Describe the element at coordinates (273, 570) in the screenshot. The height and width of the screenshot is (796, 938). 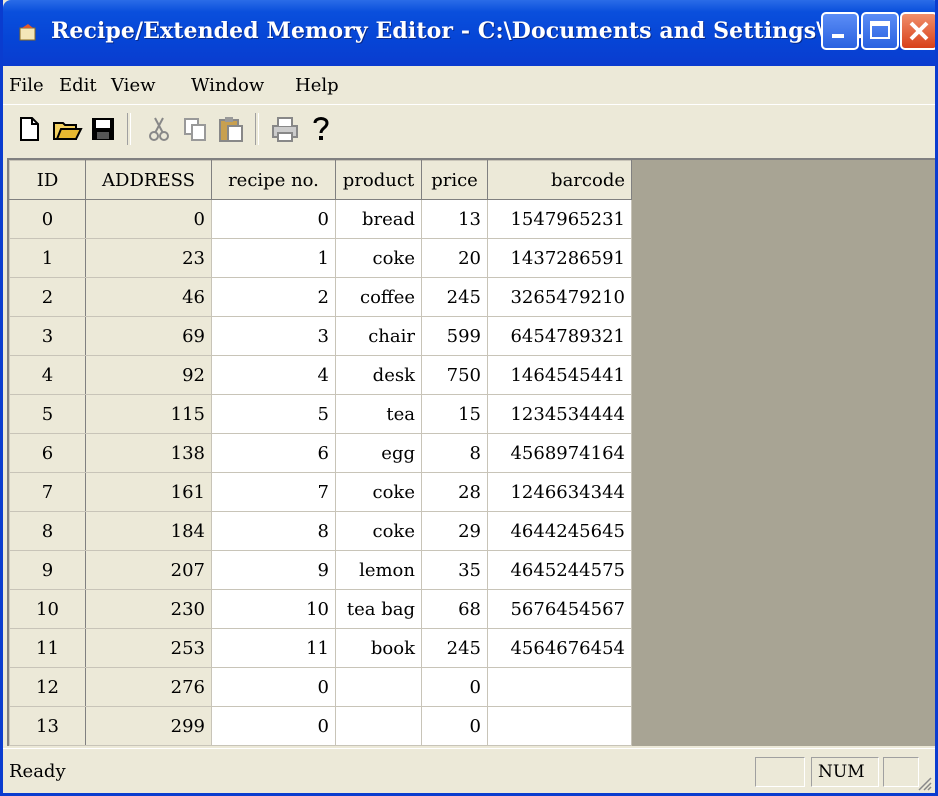
I see `cell-recipe-no: 9` at that location.